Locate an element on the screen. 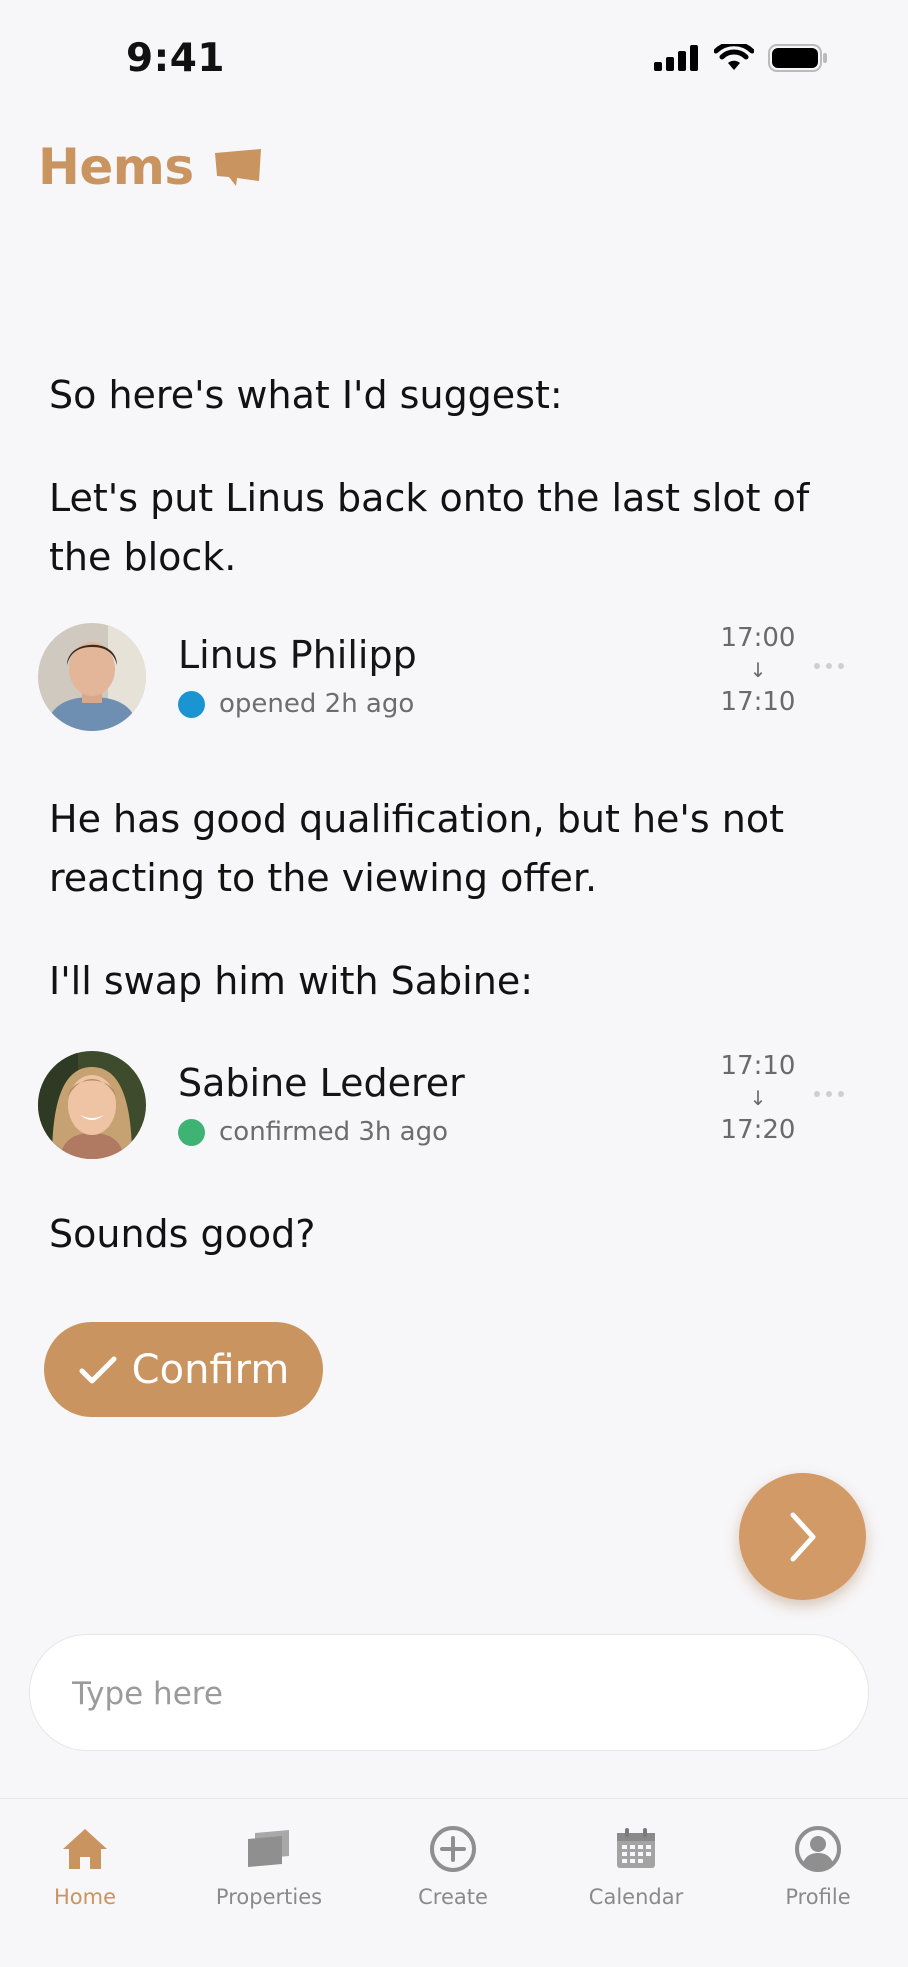 Image resolution: width=908 pixels, height=1967 pixels. next-button is located at coordinates (802, 1536).